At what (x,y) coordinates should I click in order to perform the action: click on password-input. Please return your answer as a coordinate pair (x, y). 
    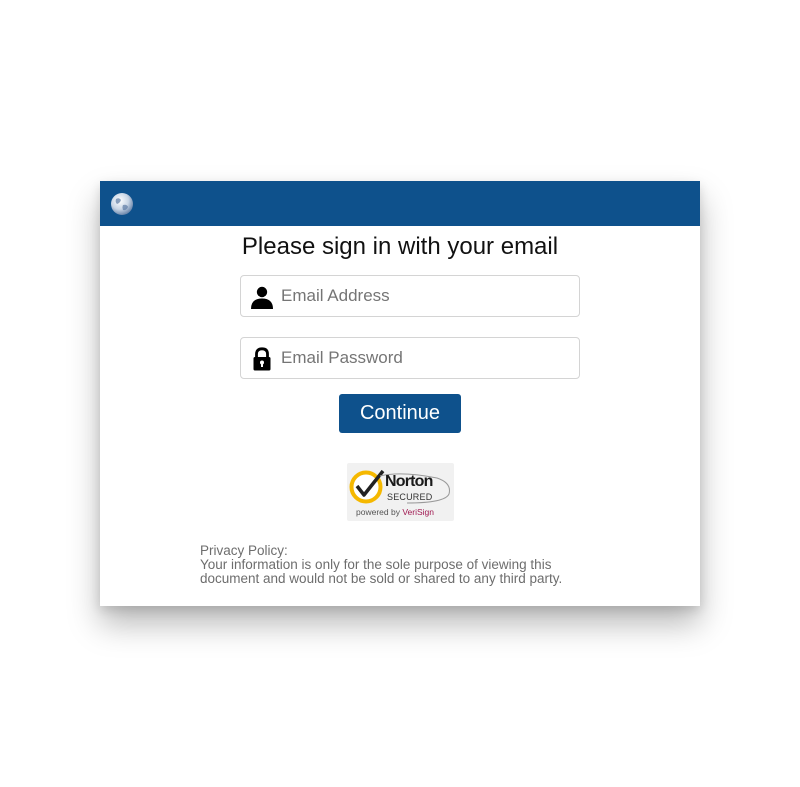
    Looking at the image, I should click on (426, 358).